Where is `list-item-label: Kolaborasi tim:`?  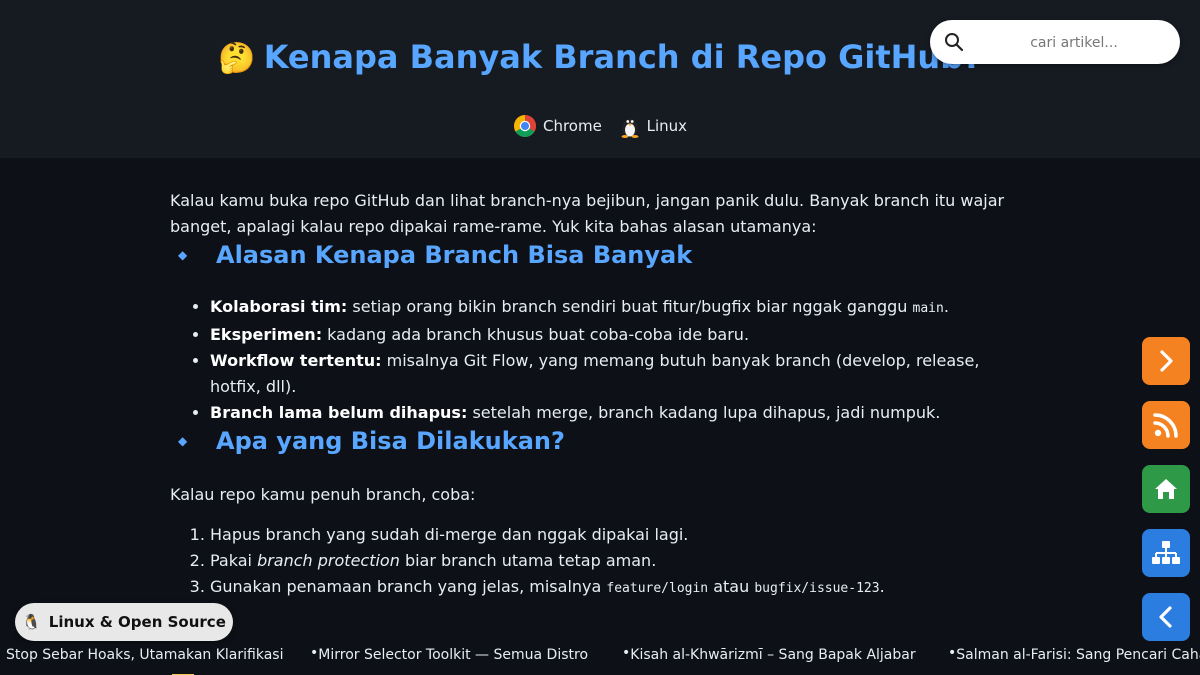
list-item-label: Kolaborasi tim: is located at coordinates (279, 306).